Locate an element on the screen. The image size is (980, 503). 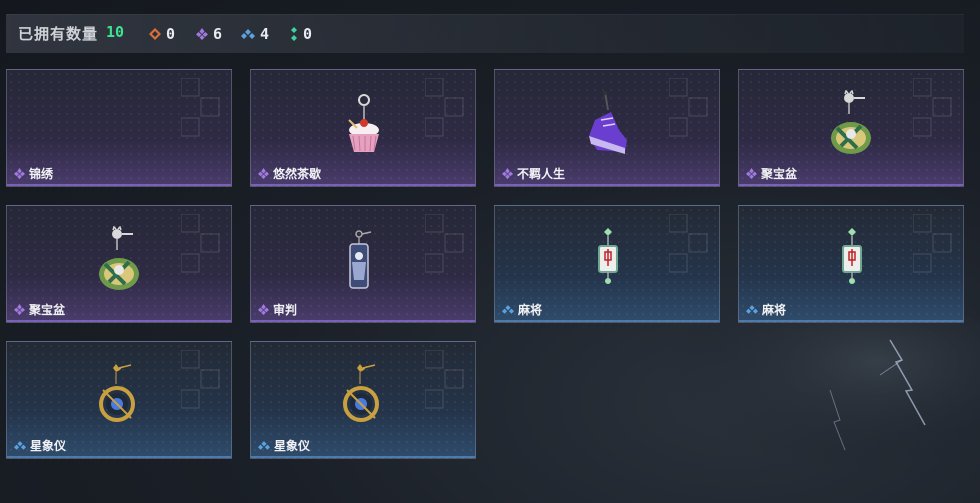
stat-orange-value: 0 is located at coordinates (171, 34).